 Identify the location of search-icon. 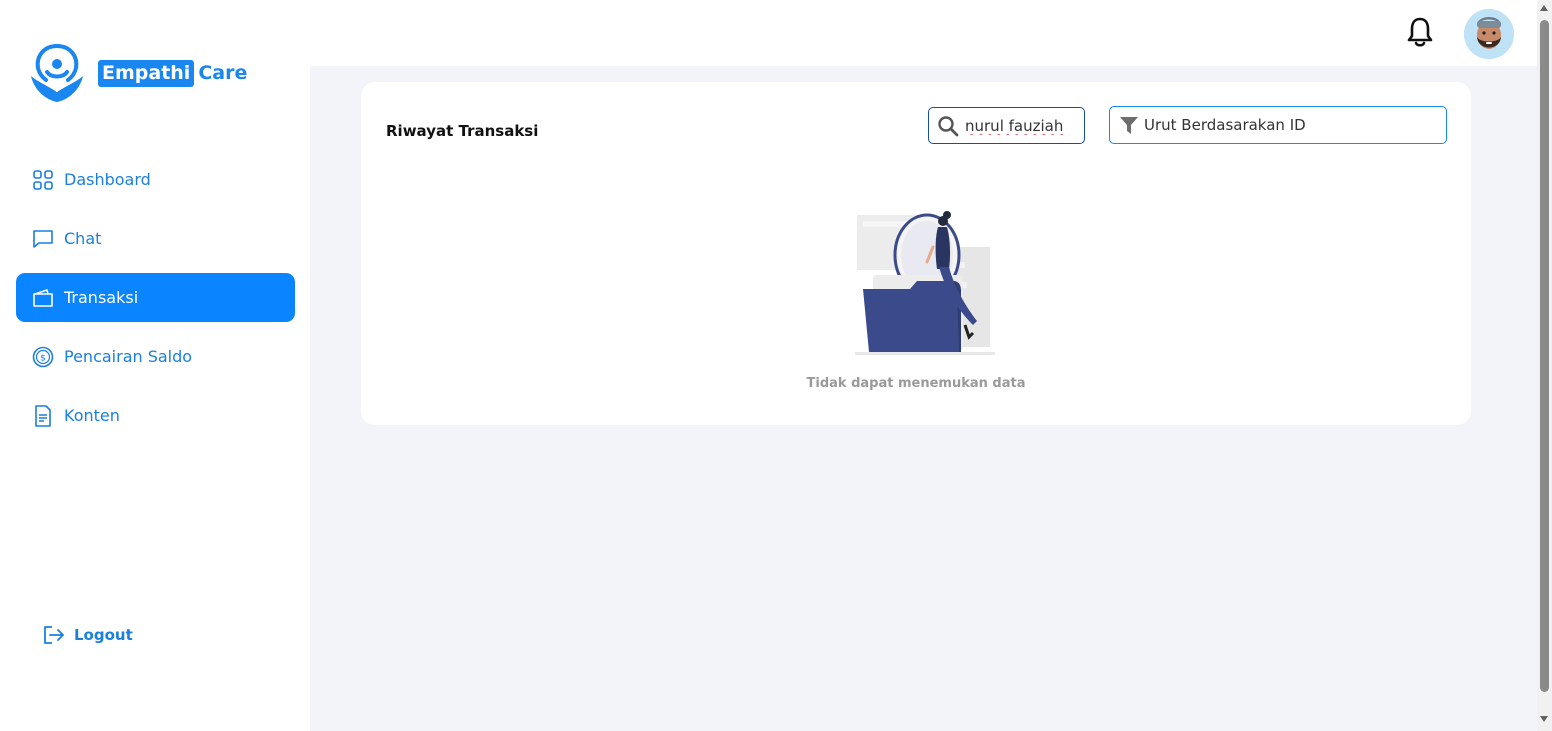
(948, 125).